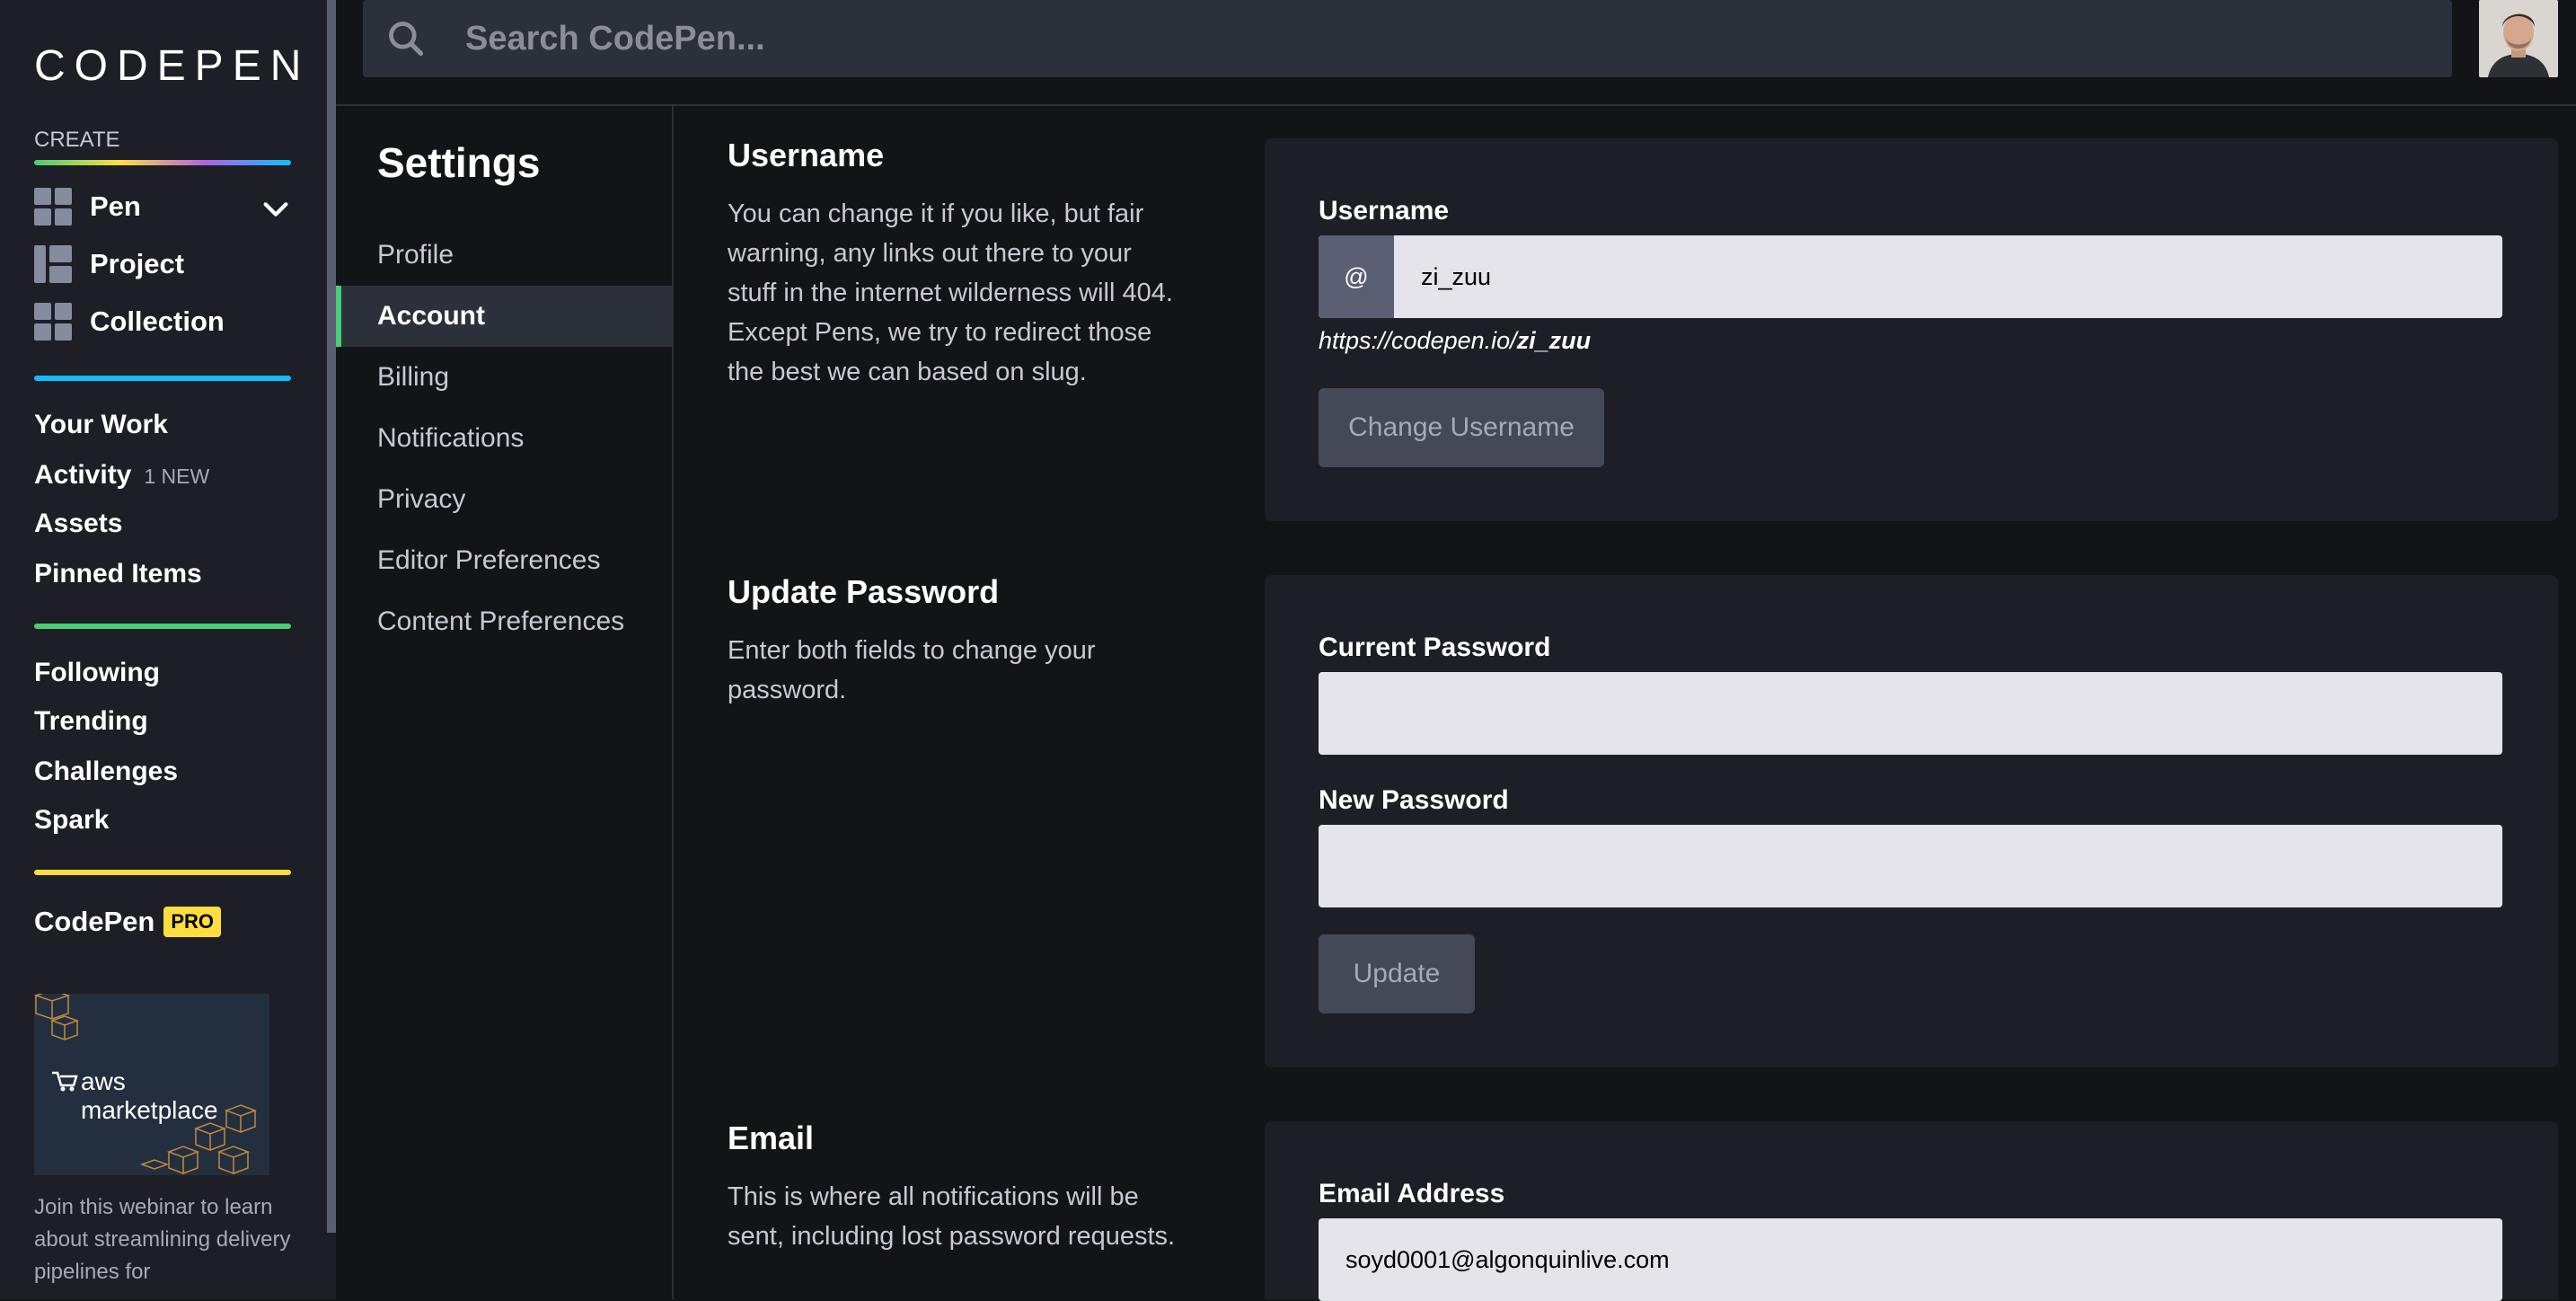 This screenshot has height=1301, width=2576. What do you see at coordinates (162, 162) in the screenshot?
I see `create-divider` at bounding box center [162, 162].